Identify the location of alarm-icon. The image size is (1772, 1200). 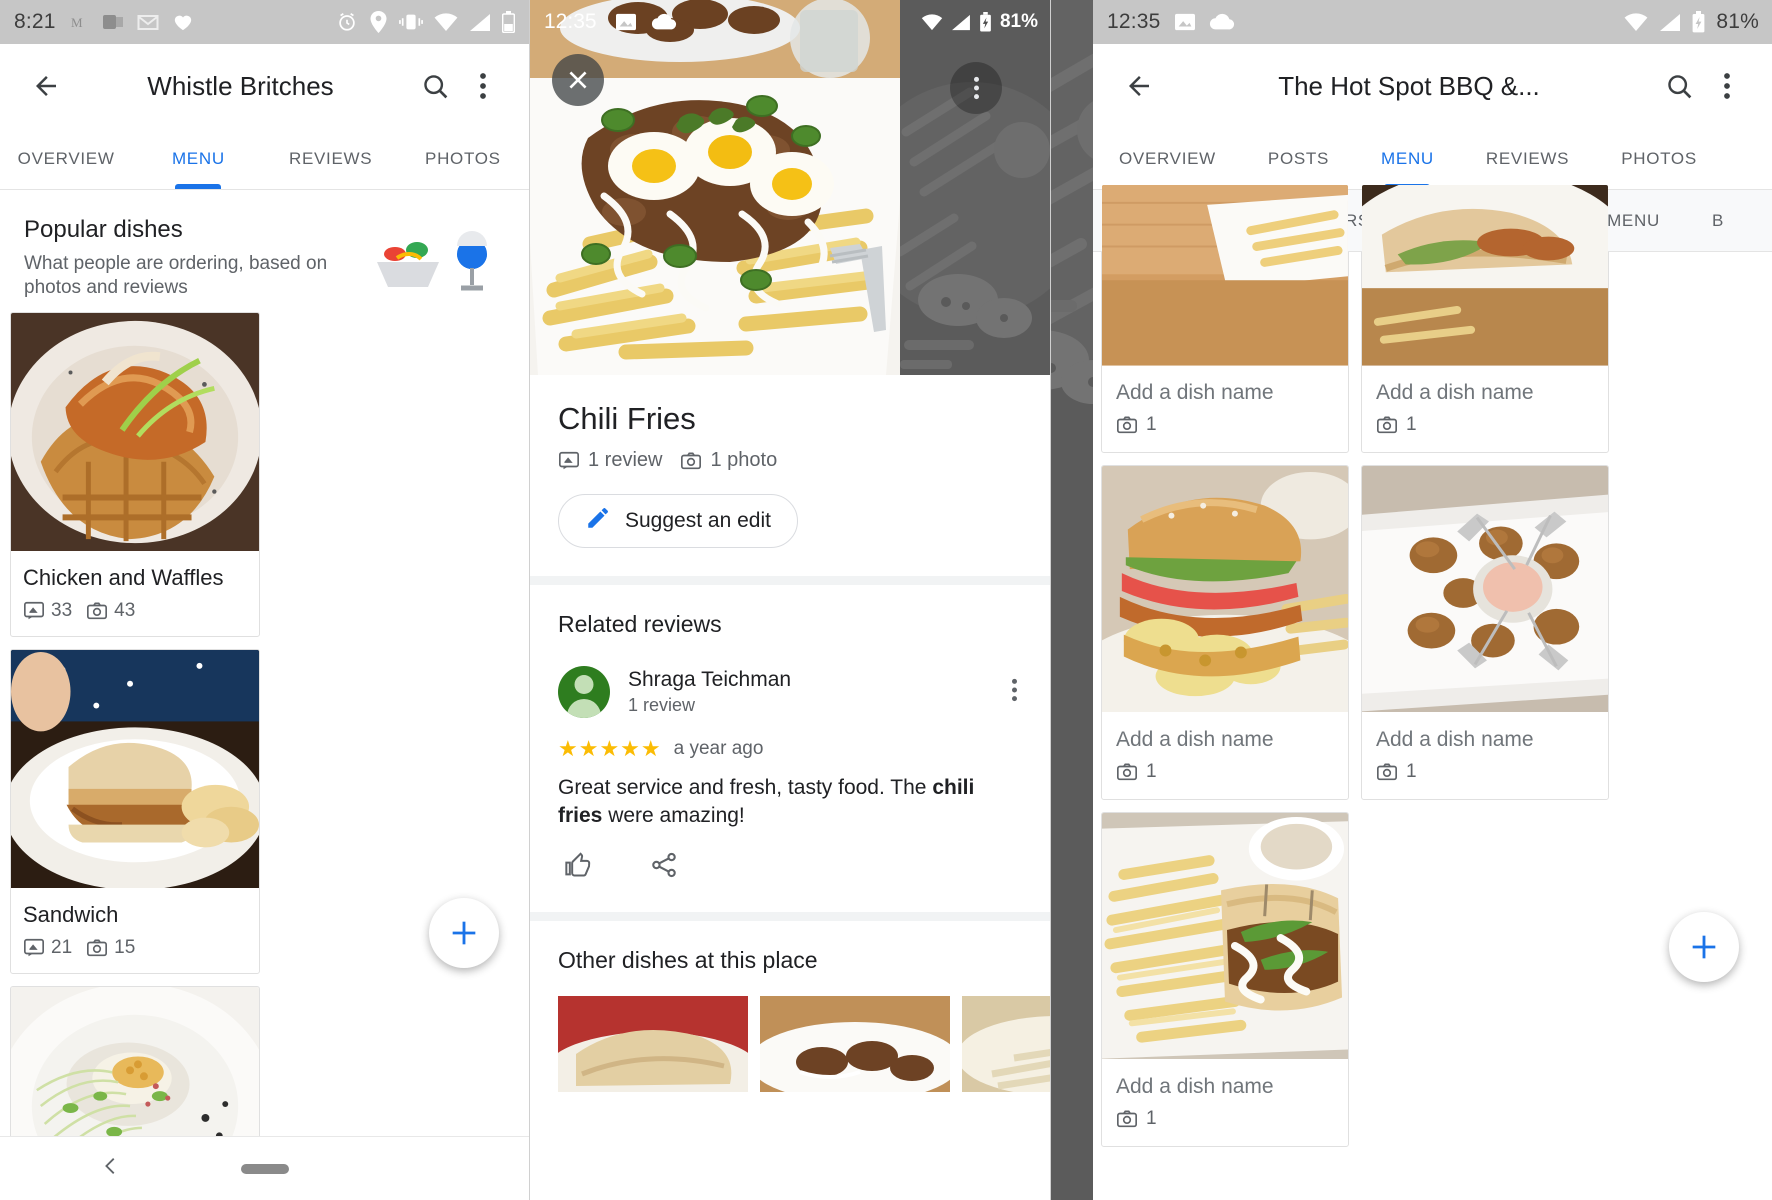
(347, 22).